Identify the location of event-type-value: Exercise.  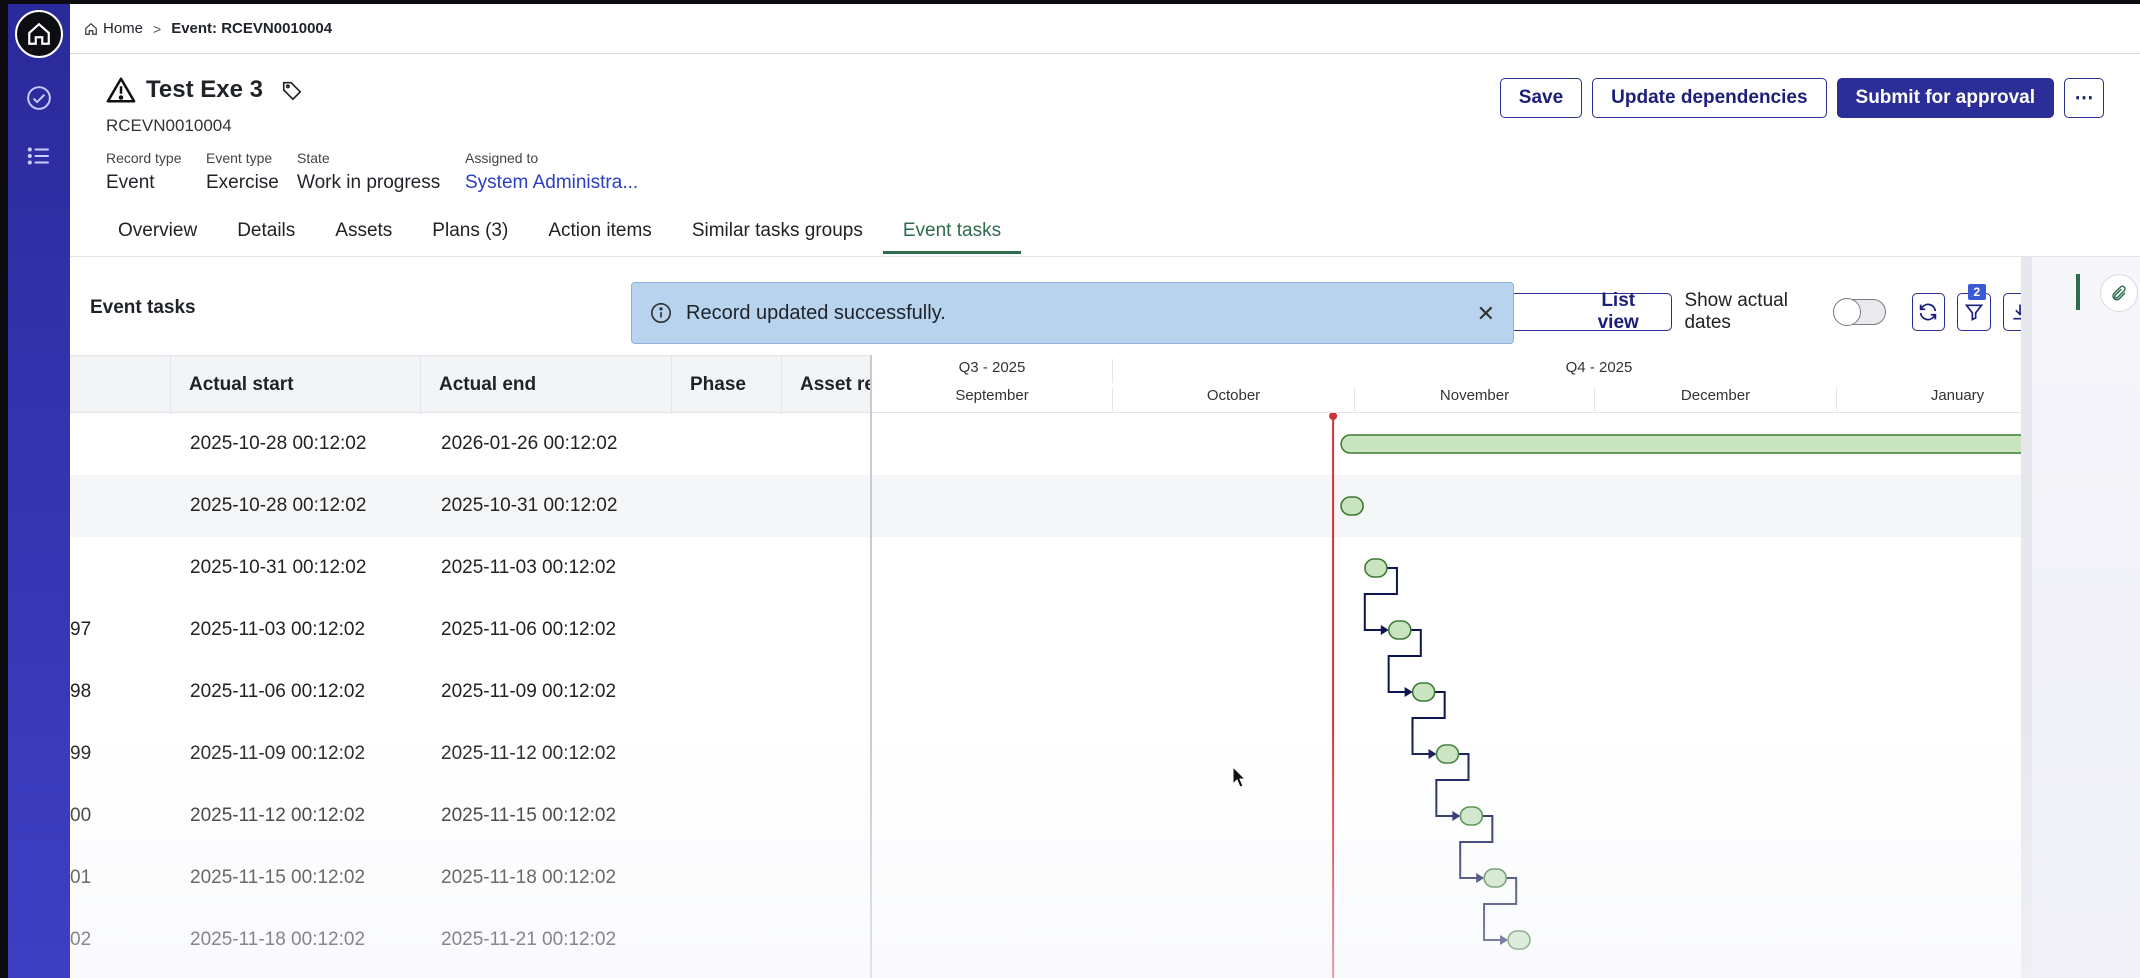
(242, 182).